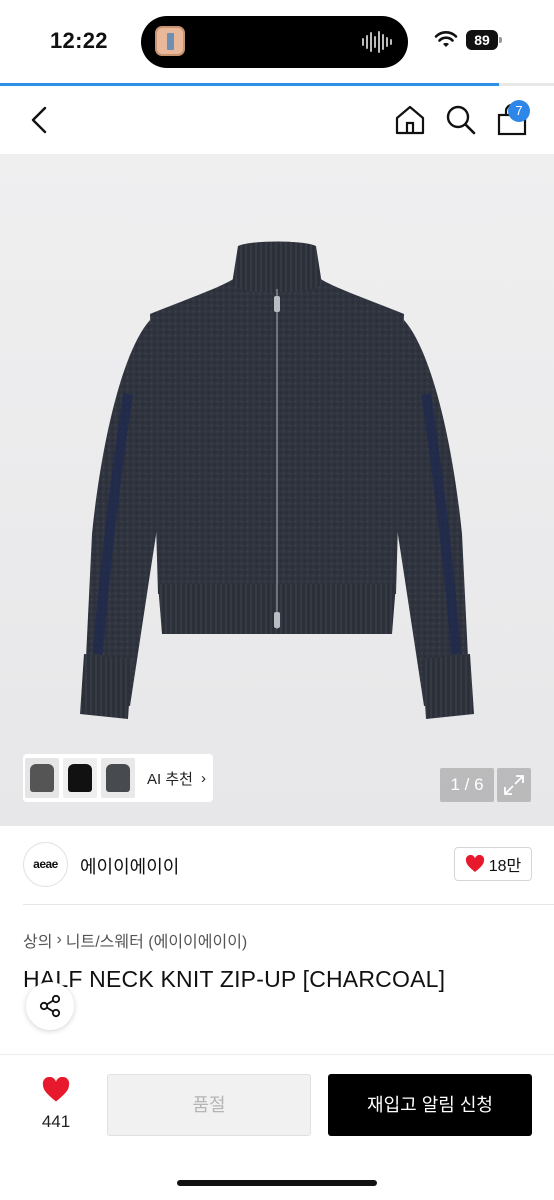 This screenshot has height=1200, width=554. Describe the element at coordinates (377, 42) in the screenshot. I see `audio-waveform-icon` at that location.